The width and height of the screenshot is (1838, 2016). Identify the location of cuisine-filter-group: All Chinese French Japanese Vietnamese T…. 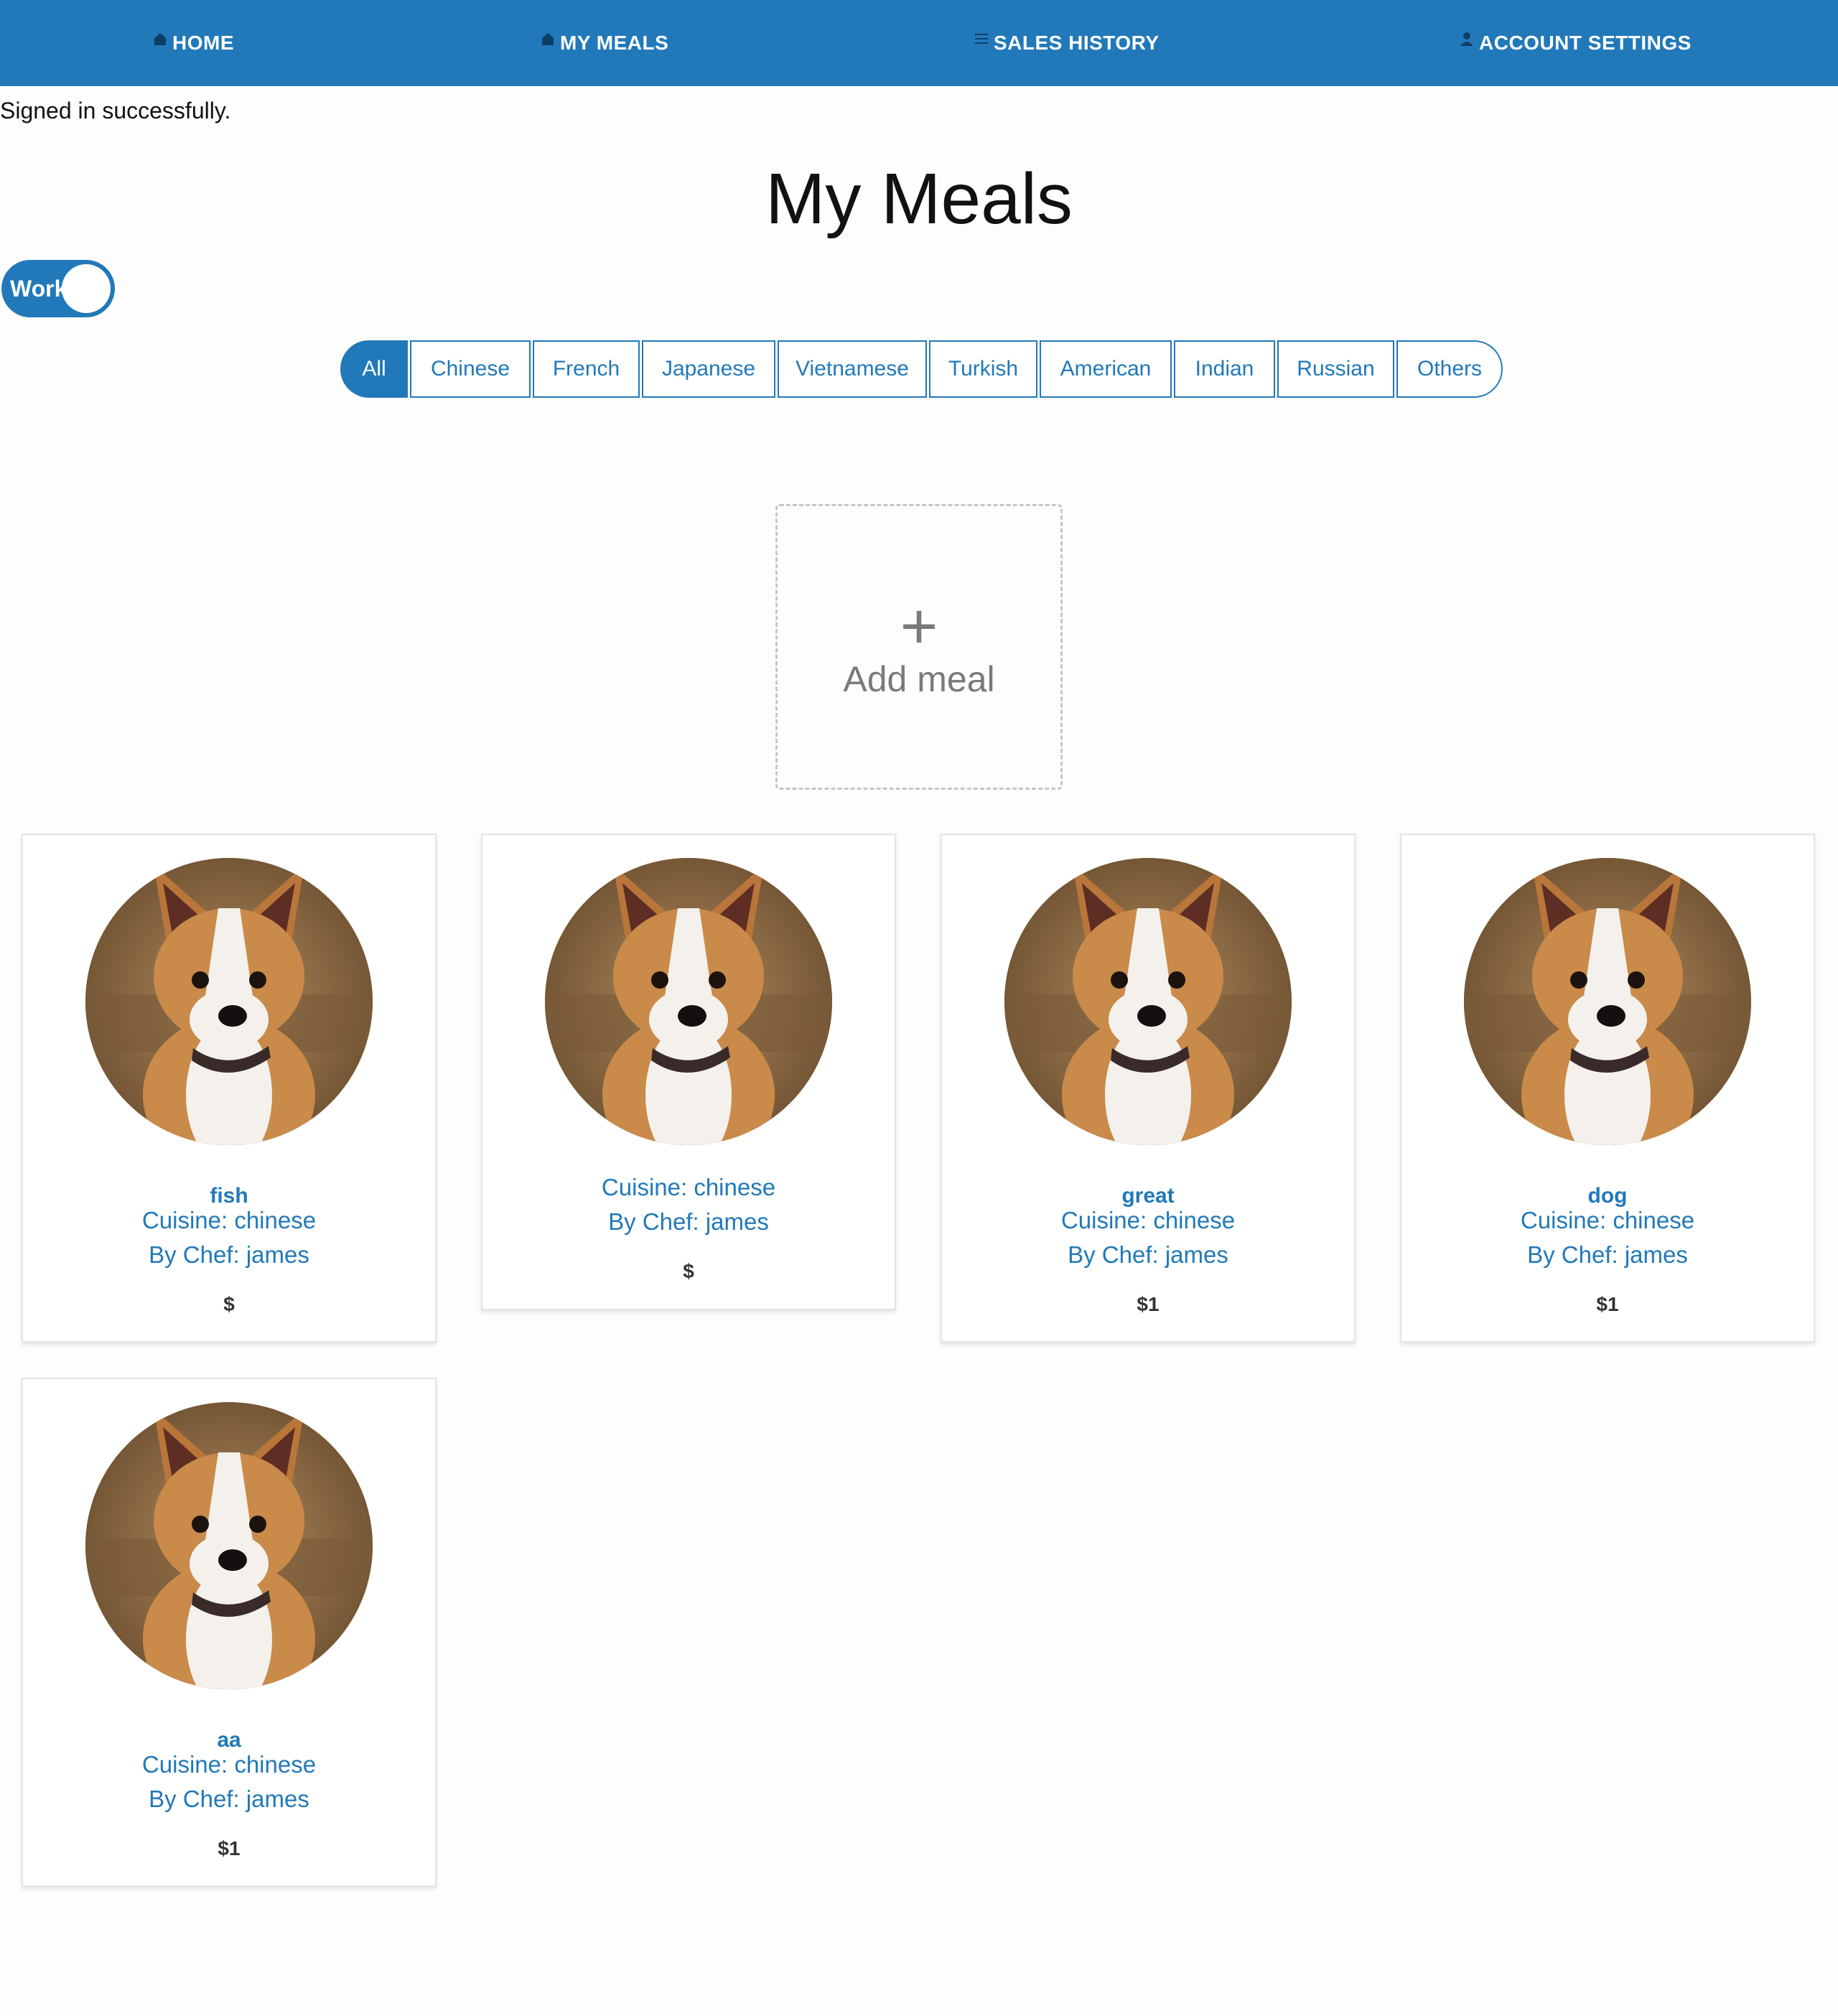
(923, 369).